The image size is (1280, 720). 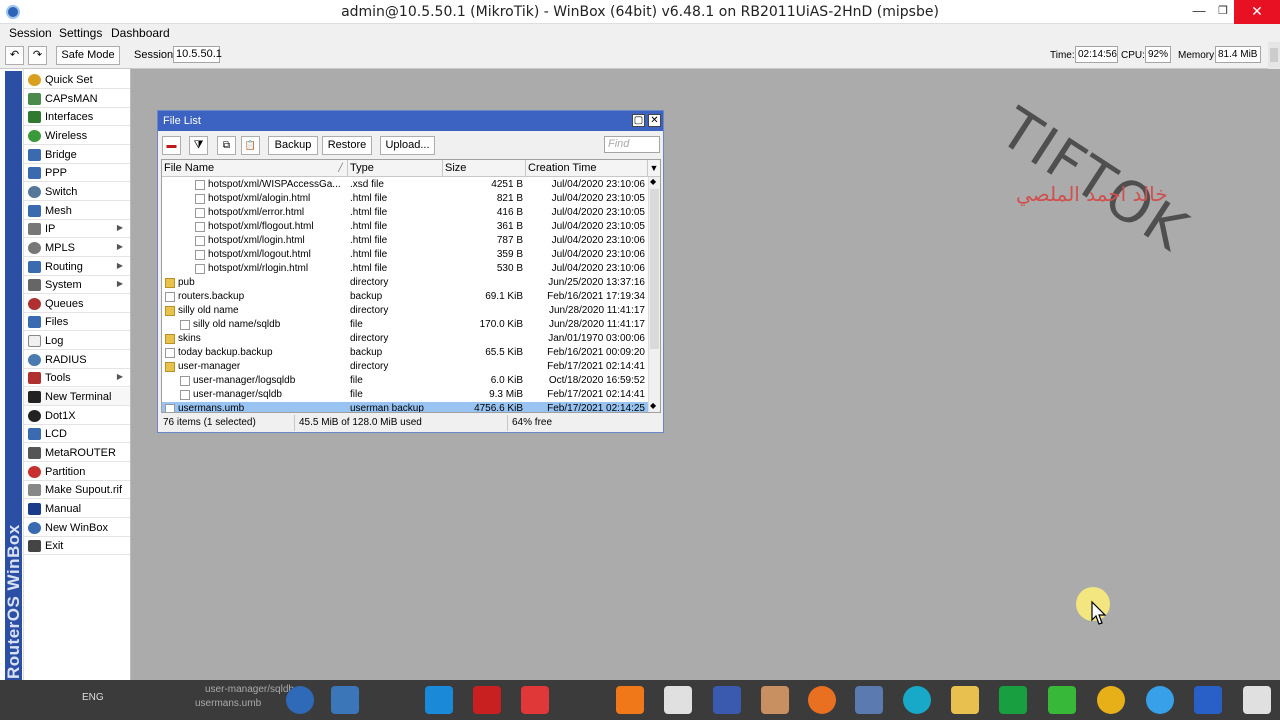 What do you see at coordinates (77, 397) in the screenshot?
I see `menu-item-new-terminal: New Terminal` at bounding box center [77, 397].